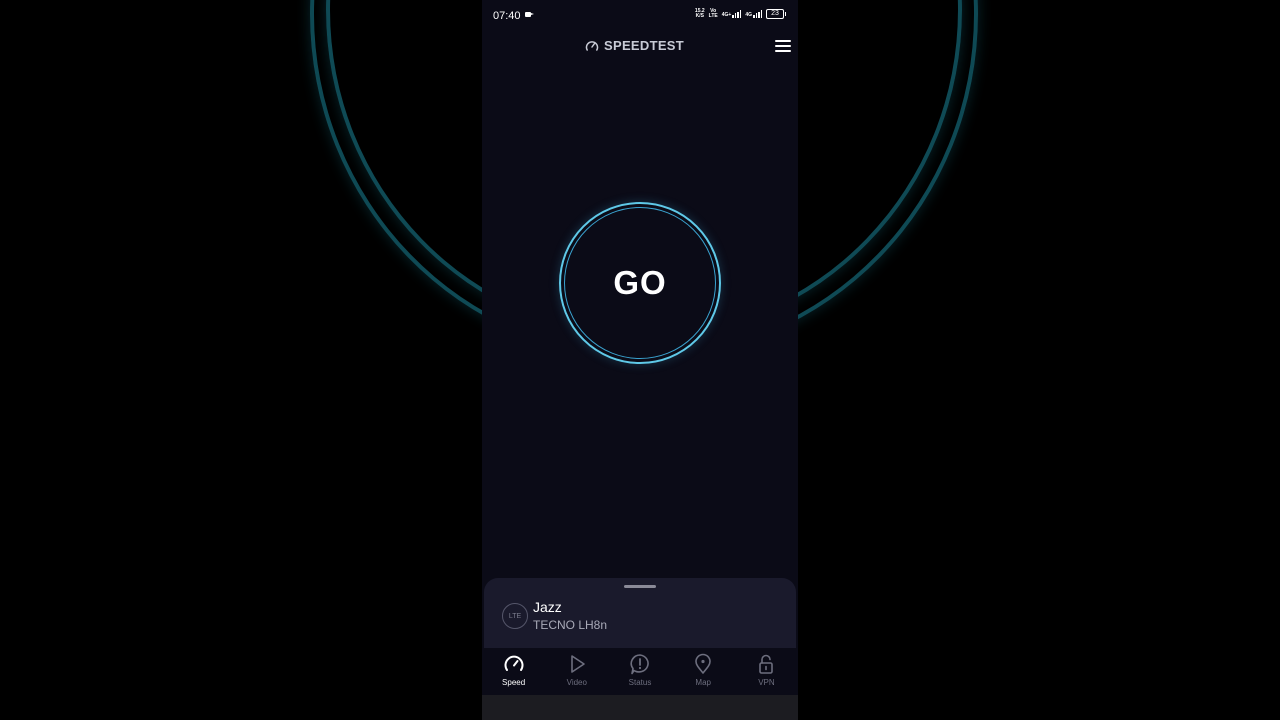 The height and width of the screenshot is (720, 1280). I want to click on device-name: TECNO LH8n, so click(570, 625).